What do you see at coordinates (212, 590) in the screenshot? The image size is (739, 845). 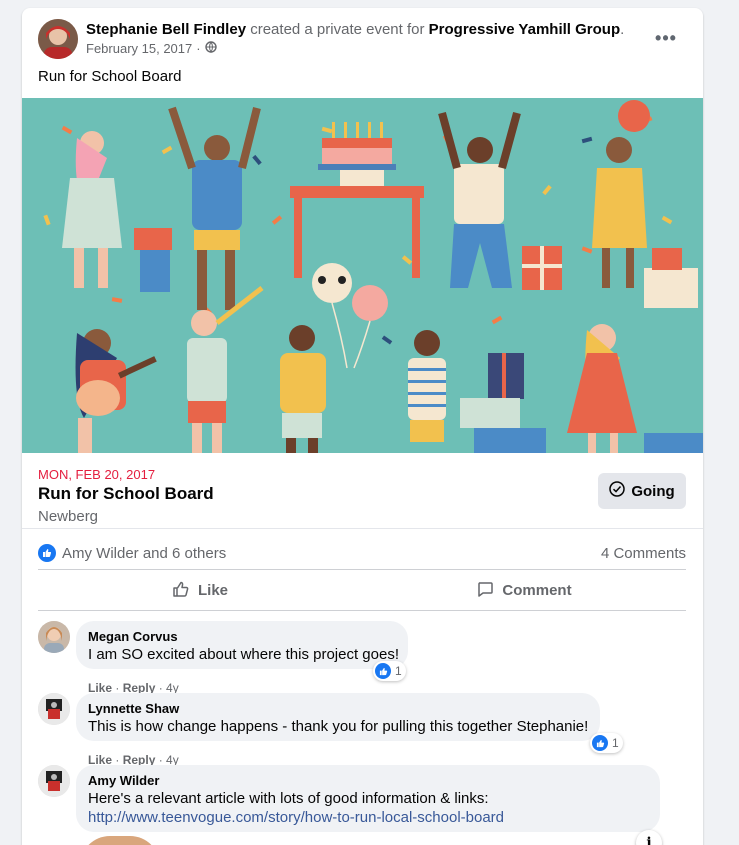 I see `like-label: Like` at bounding box center [212, 590].